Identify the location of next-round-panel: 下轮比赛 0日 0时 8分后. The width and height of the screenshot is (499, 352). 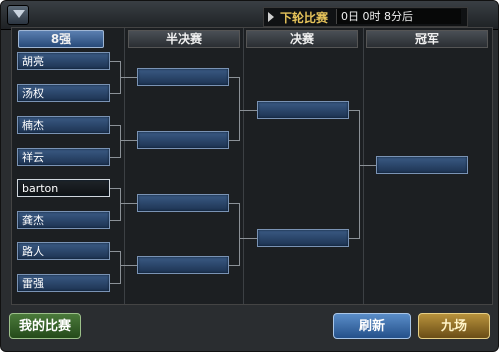
(365, 17).